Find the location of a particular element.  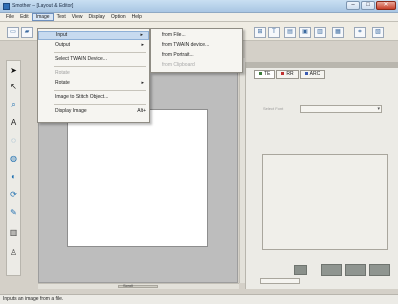

new-file-button: ▭ is located at coordinates (13, 32).